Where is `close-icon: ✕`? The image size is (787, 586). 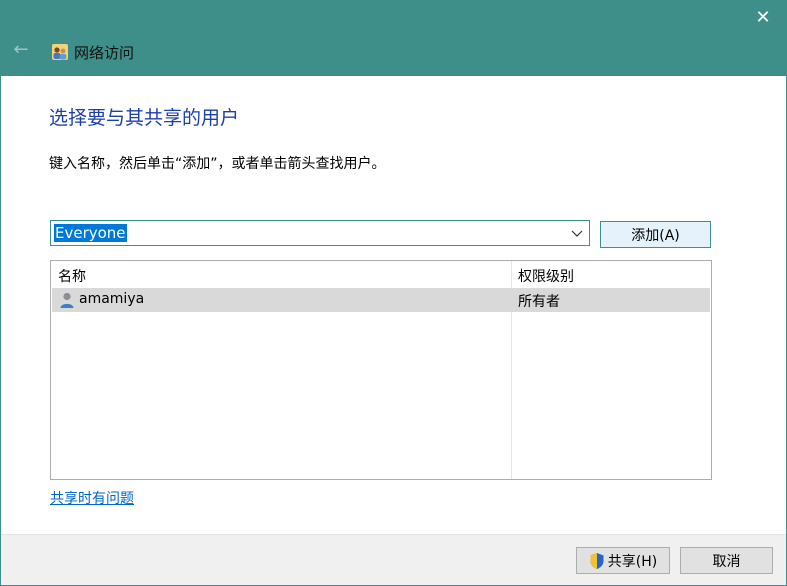 close-icon: ✕ is located at coordinates (763, 17).